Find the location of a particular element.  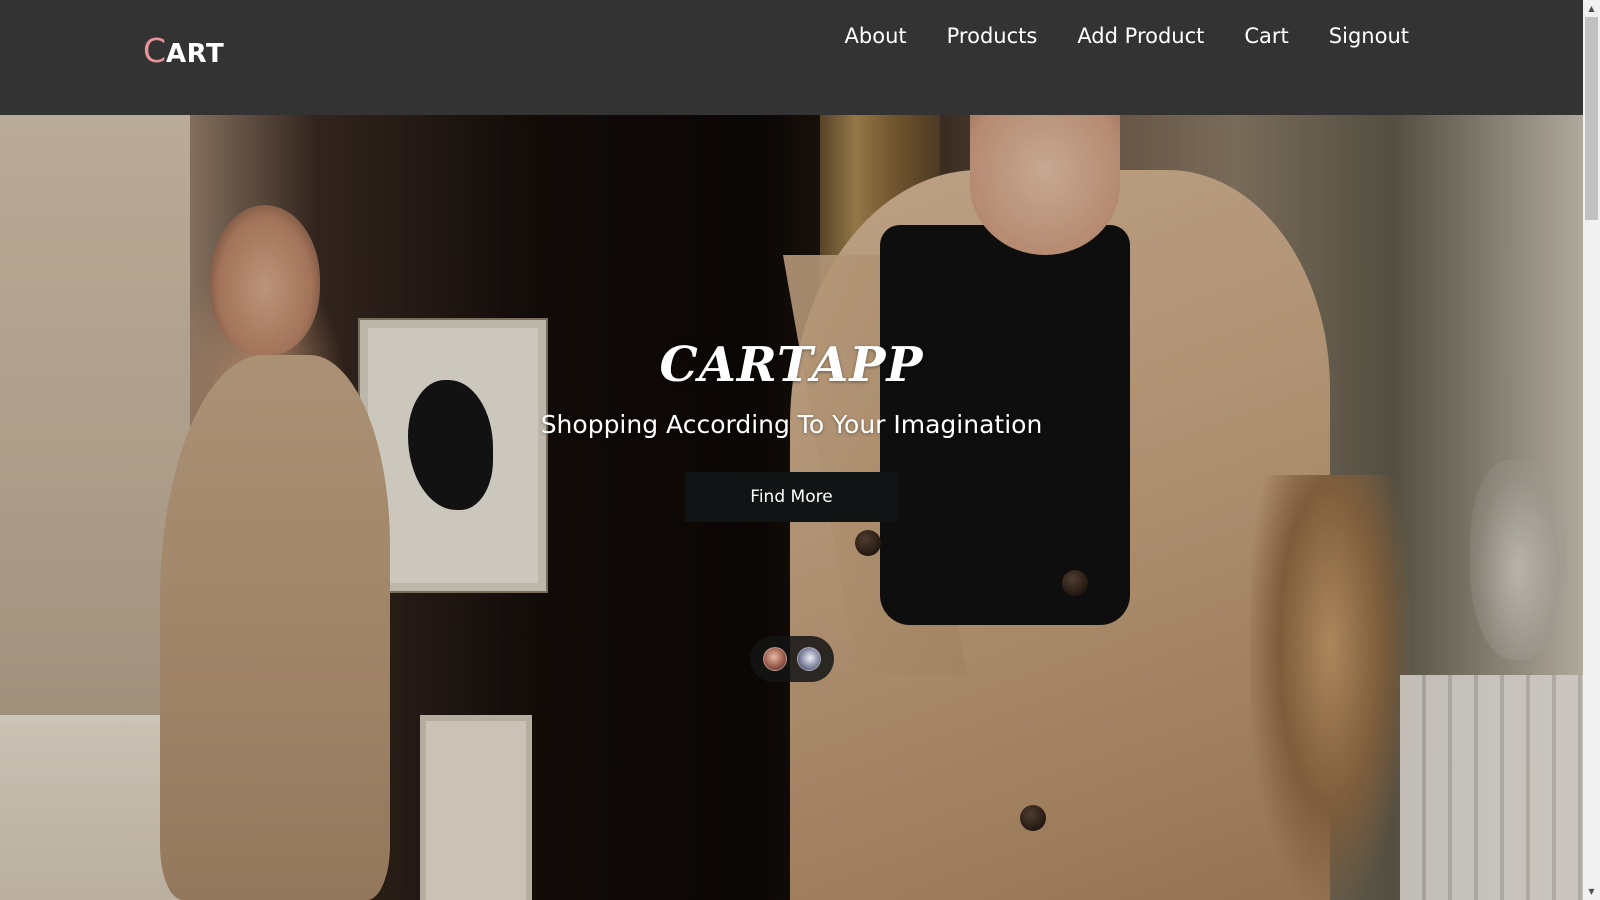

nav-link-signout: Signout is located at coordinates (1369, 36).